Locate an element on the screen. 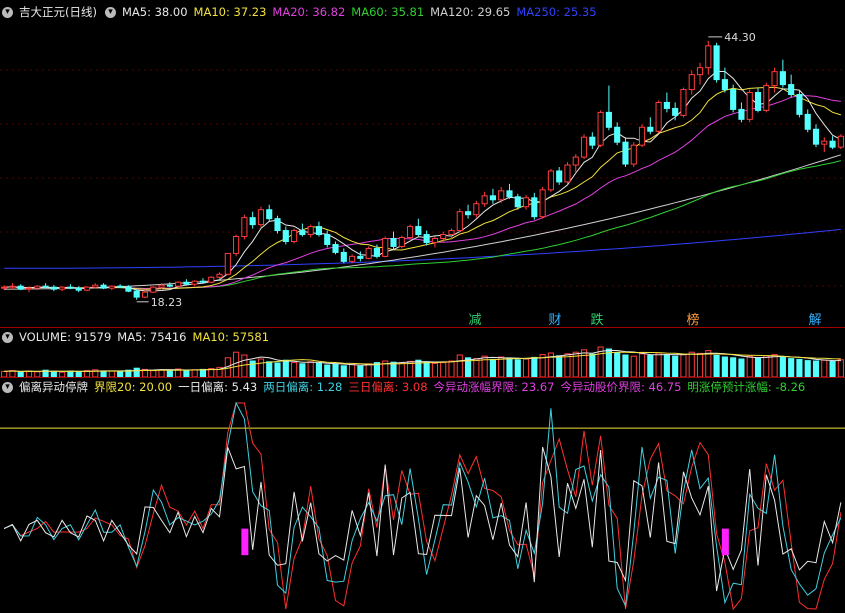 Image resolution: width=845 pixels, height=613 pixels. high-price-label: 44.30 is located at coordinates (740, 37).